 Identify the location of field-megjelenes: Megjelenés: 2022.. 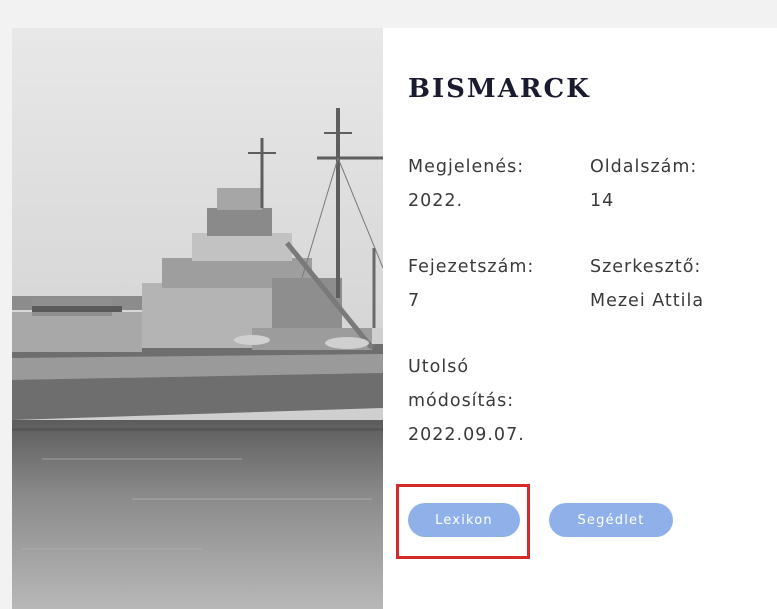
(466, 184).